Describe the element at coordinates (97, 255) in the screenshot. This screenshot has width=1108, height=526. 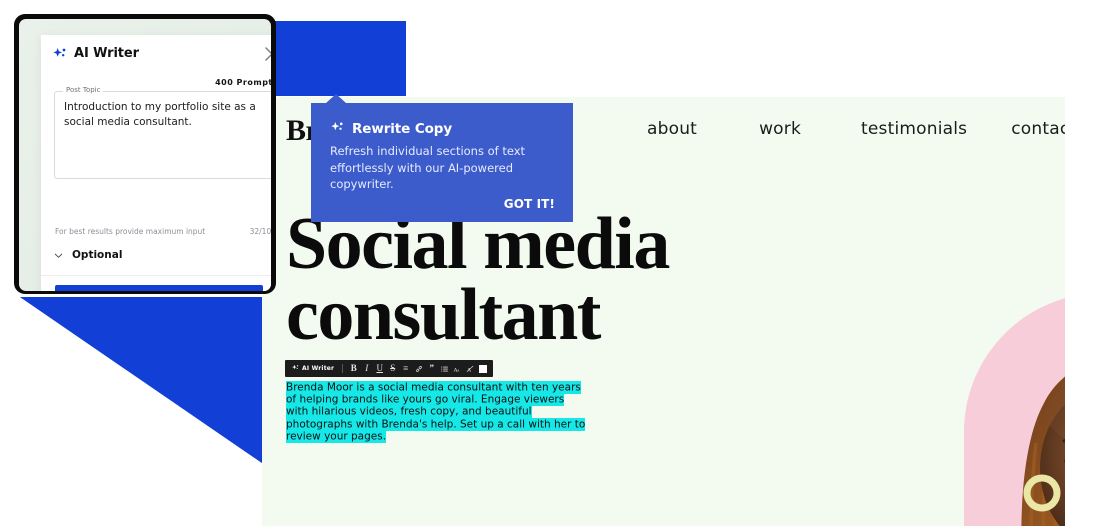
I see `optional-label: Optional` at that location.